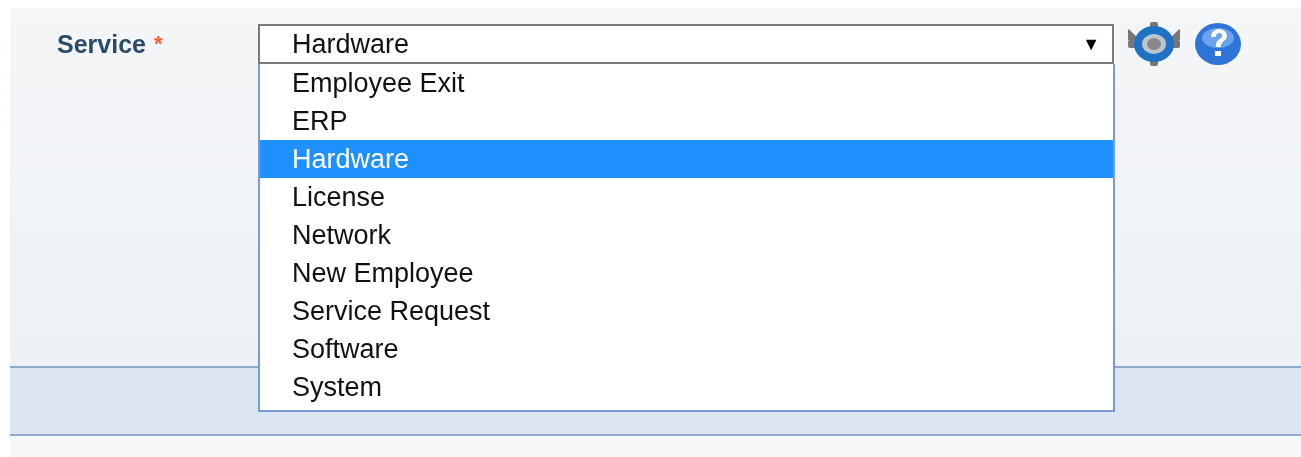 The image size is (1301, 457). I want to click on field-label: Service, so click(101, 44).